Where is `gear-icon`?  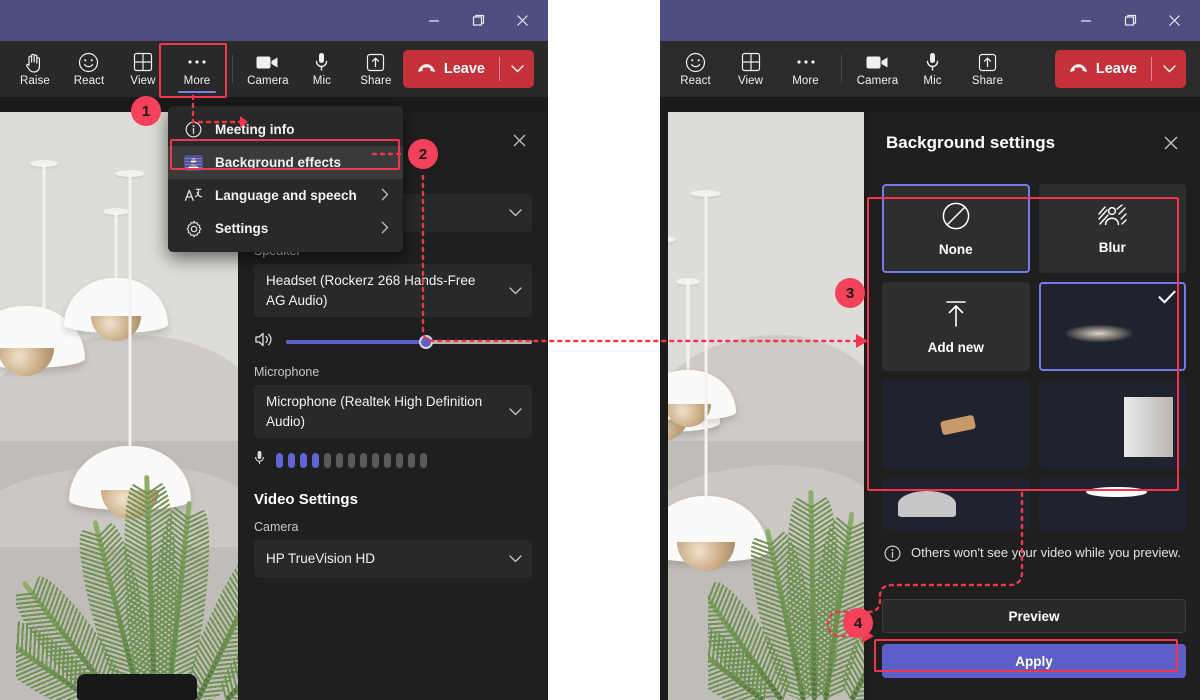 gear-icon is located at coordinates (193, 229).